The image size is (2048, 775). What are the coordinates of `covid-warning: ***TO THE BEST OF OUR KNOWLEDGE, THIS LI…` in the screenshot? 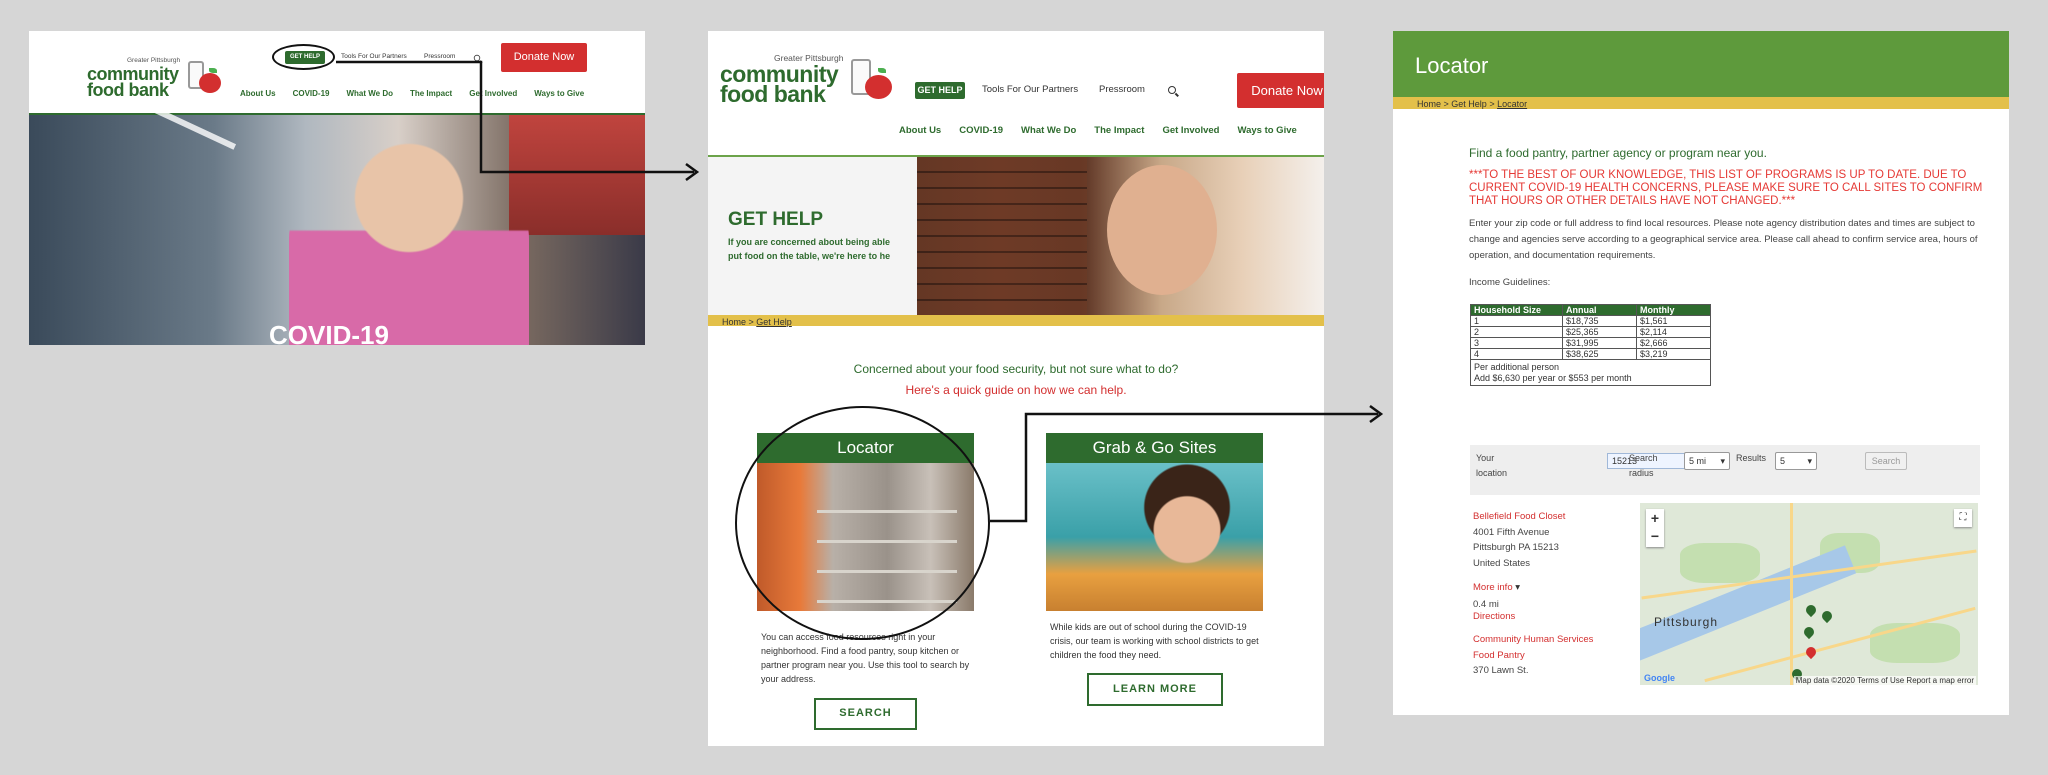 It's located at (1726, 188).